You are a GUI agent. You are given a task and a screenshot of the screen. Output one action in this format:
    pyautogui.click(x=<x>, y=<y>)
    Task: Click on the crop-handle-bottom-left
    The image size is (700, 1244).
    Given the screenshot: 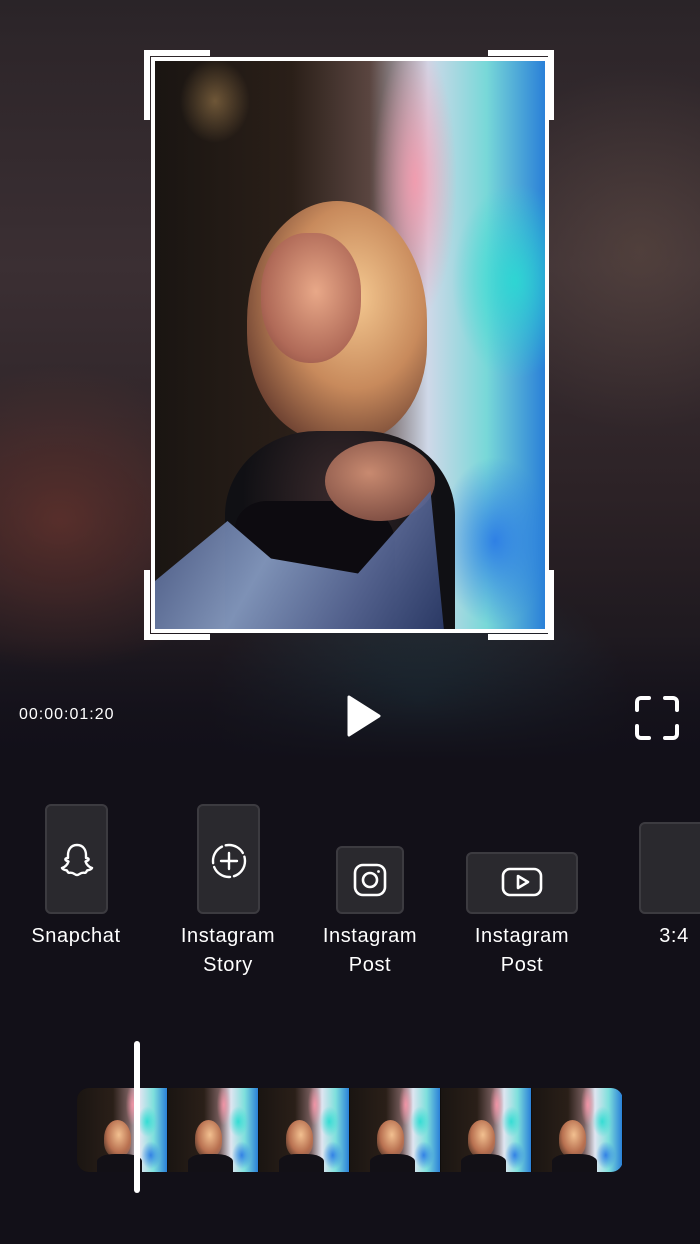 What is the action you would take?
    pyautogui.click(x=177, y=605)
    